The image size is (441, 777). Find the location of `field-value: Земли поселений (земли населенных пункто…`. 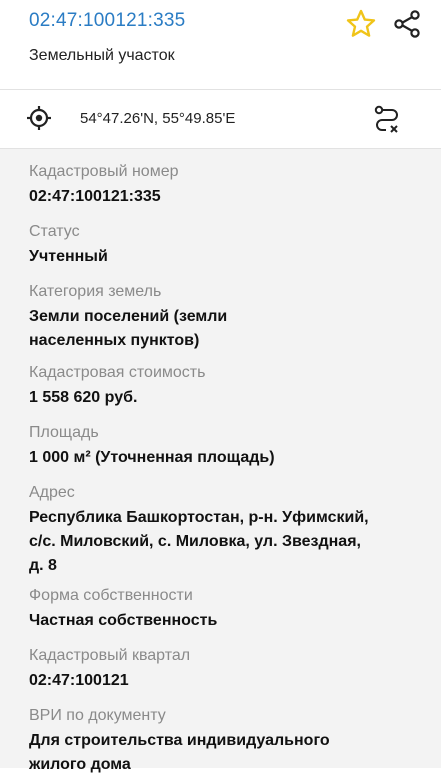

field-value: Земли поселений (земли населенных пункто… is located at coordinates (224, 329).